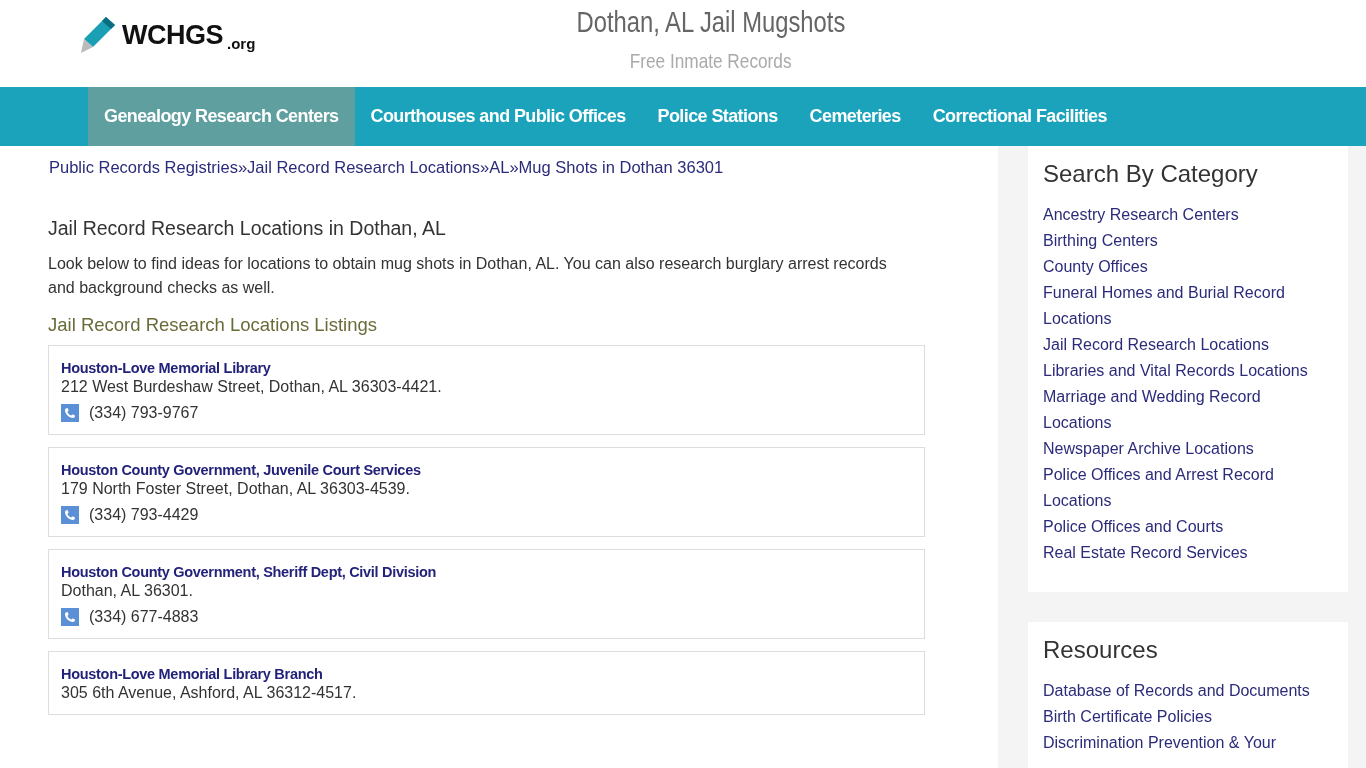  Describe the element at coordinates (1188, 527) in the screenshot. I see `sidebar-link: Police Offices and Courts` at that location.